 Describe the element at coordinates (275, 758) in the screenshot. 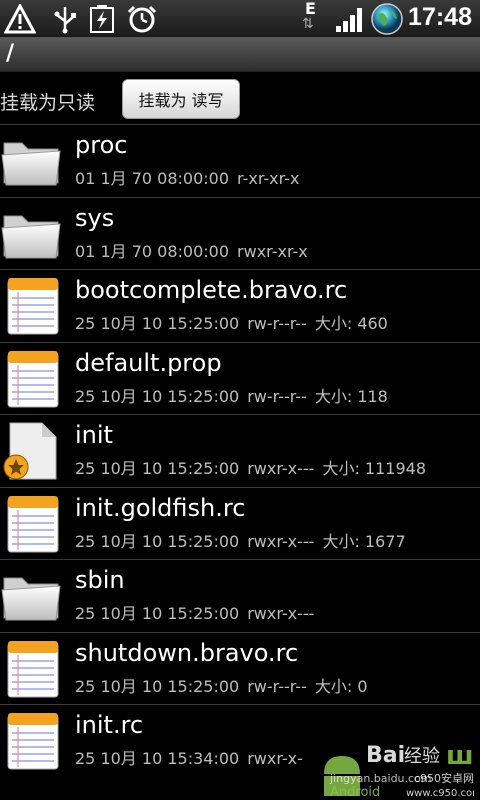

I see `file-permissions: rwxr-x-` at that location.